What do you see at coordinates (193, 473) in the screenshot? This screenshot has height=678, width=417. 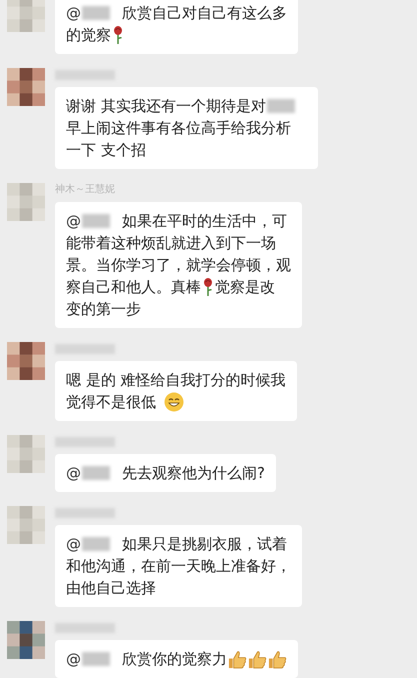 I see `message-text: 先去观察他为什么闹?` at bounding box center [193, 473].